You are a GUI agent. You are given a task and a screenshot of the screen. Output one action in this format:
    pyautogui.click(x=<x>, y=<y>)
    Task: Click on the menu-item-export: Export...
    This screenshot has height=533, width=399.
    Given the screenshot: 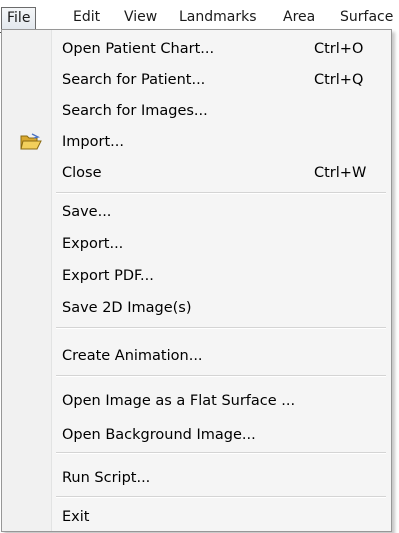 What is the action you would take?
    pyautogui.click(x=196, y=244)
    